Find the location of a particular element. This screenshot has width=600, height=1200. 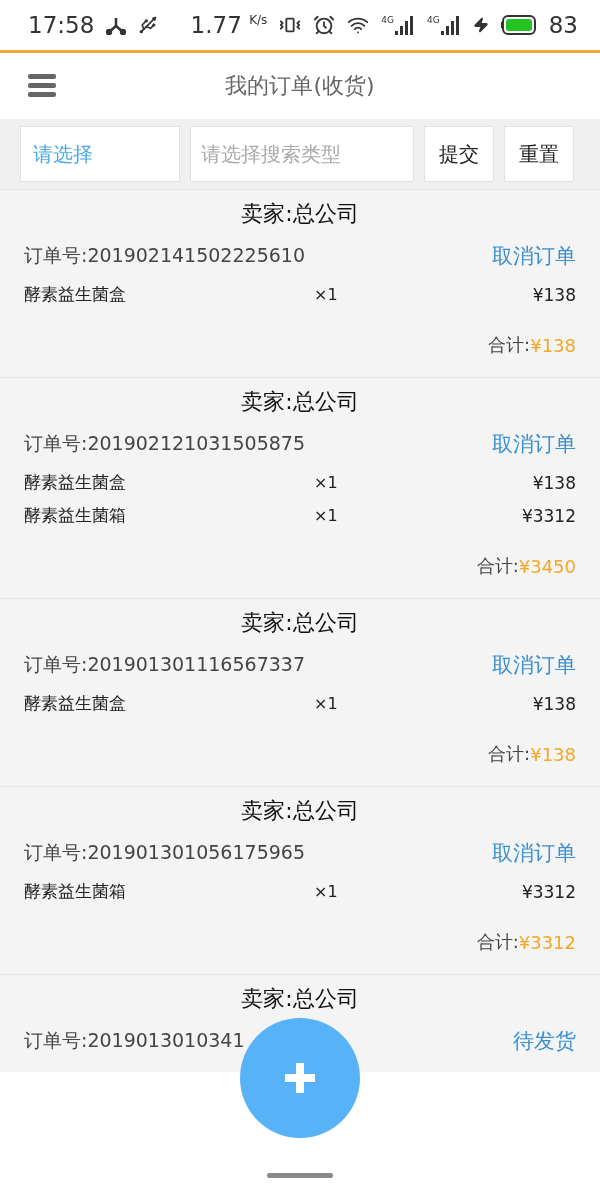

clock-time: 17:58 is located at coordinates (61, 25).